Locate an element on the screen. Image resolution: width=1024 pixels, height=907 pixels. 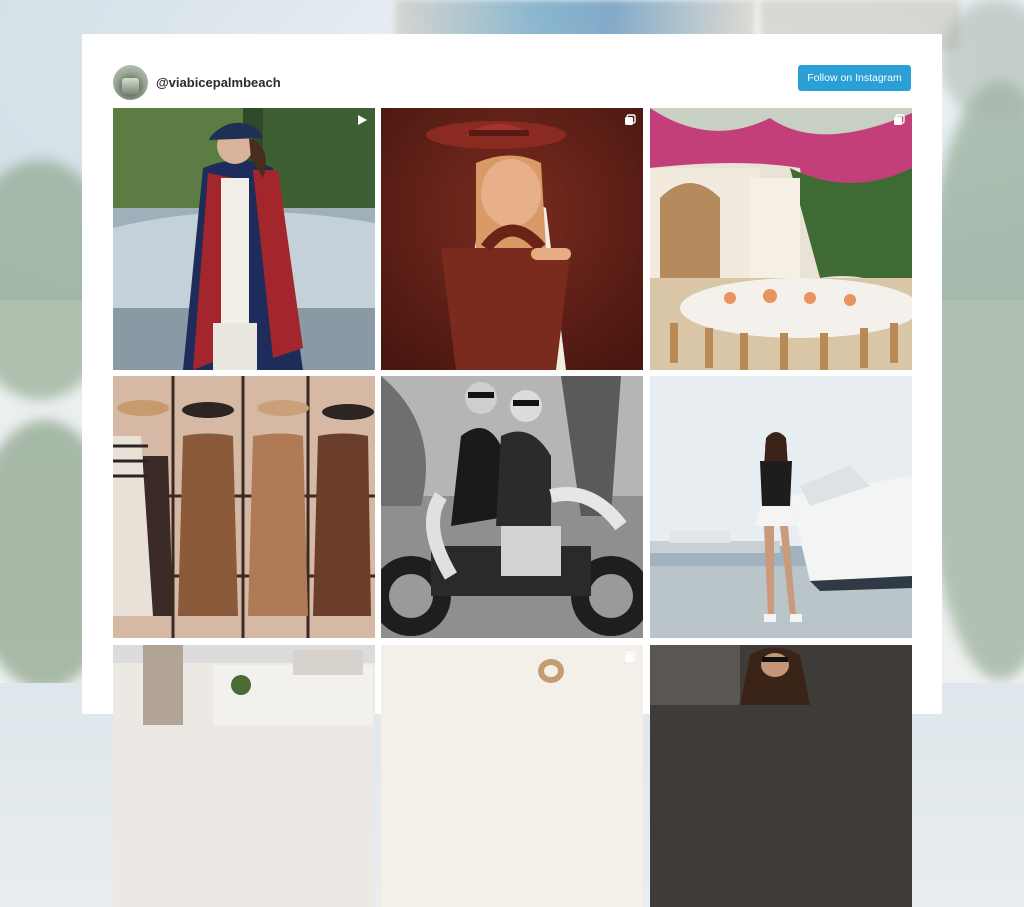
post-image-portrait is located at coordinates (781, 776).